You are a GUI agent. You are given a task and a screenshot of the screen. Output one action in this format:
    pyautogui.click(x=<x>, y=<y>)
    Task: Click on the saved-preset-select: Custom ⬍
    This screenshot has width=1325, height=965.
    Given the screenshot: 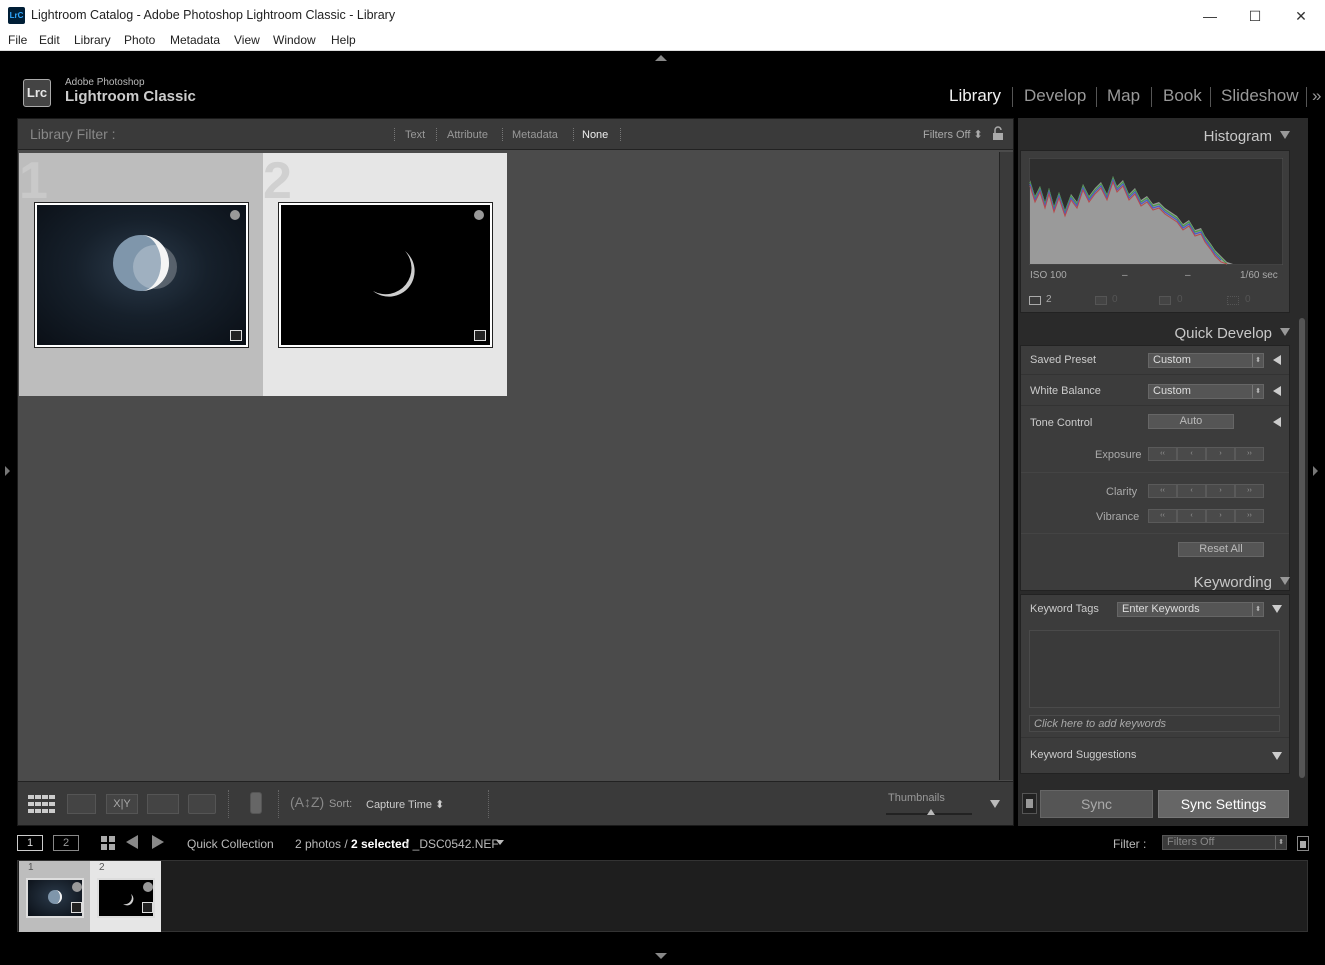 What is the action you would take?
    pyautogui.click(x=1206, y=360)
    